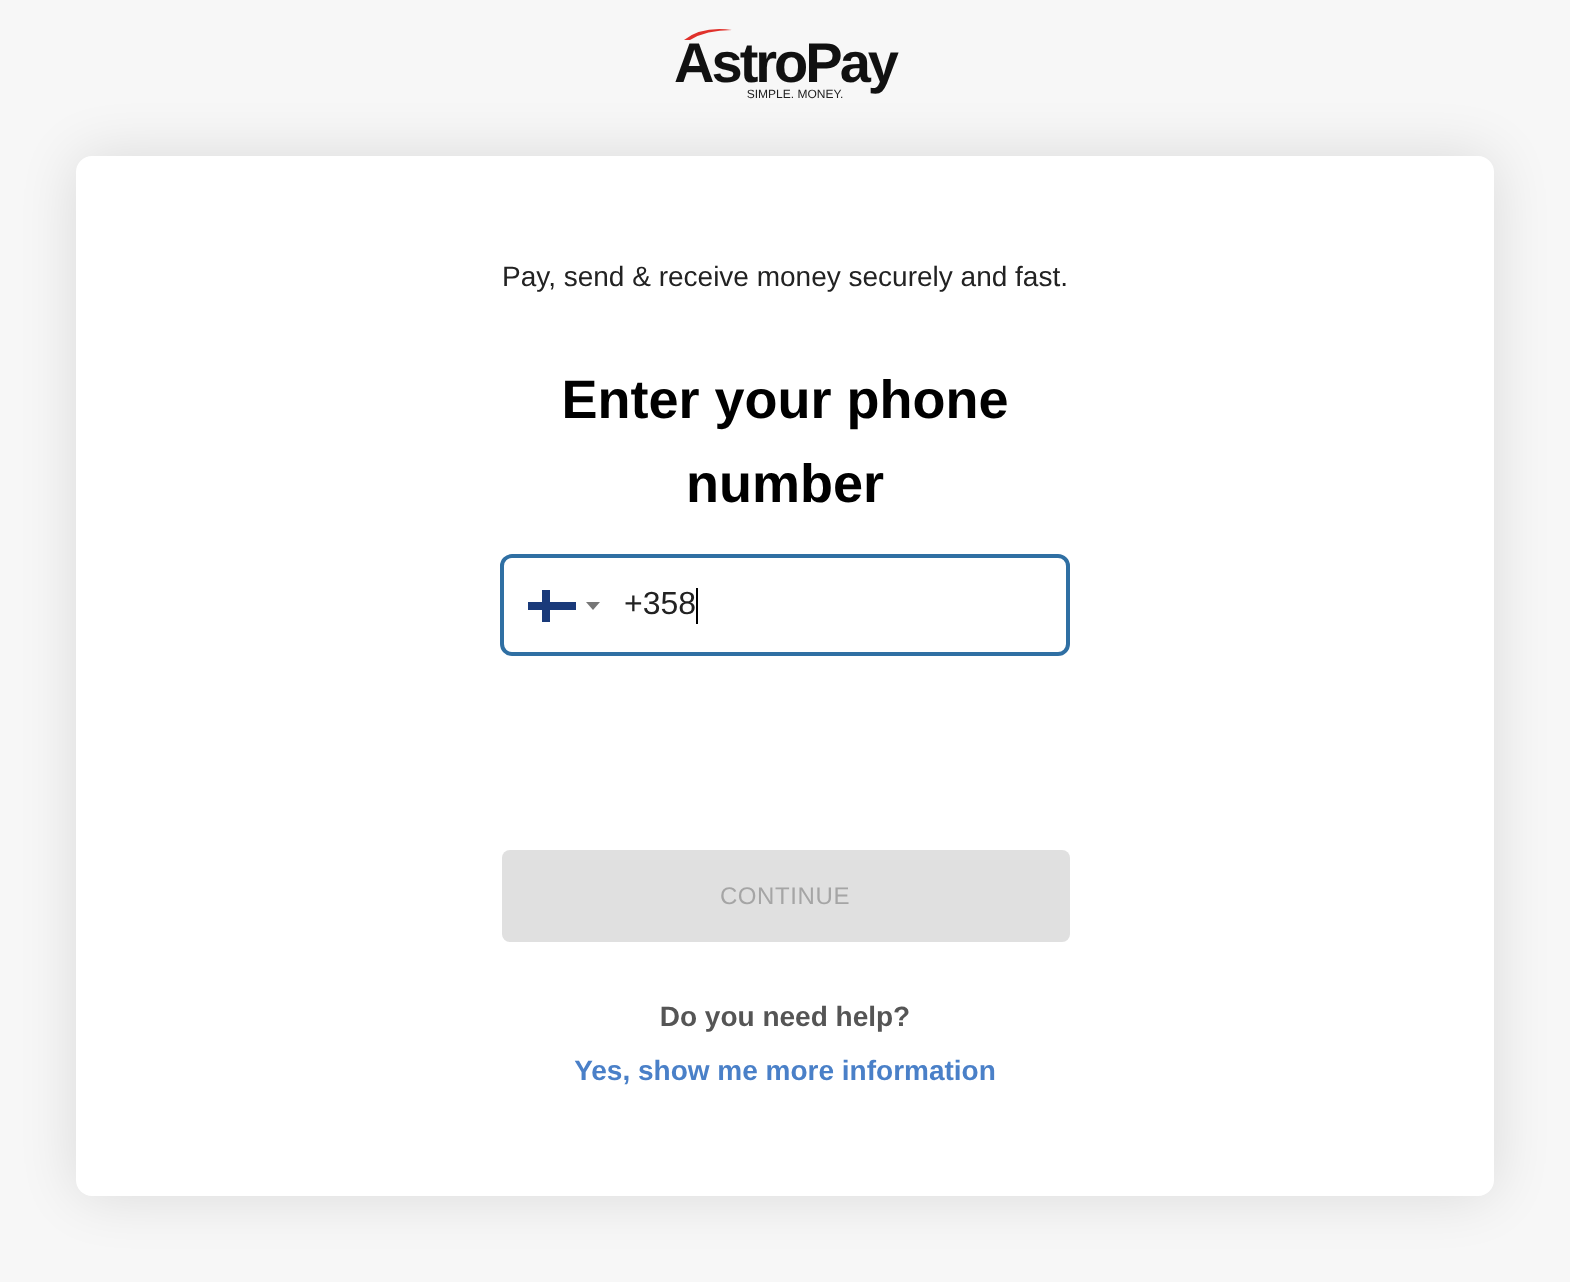 This screenshot has width=1570, height=1282. What do you see at coordinates (552, 605) in the screenshot?
I see `flag-icon` at bounding box center [552, 605].